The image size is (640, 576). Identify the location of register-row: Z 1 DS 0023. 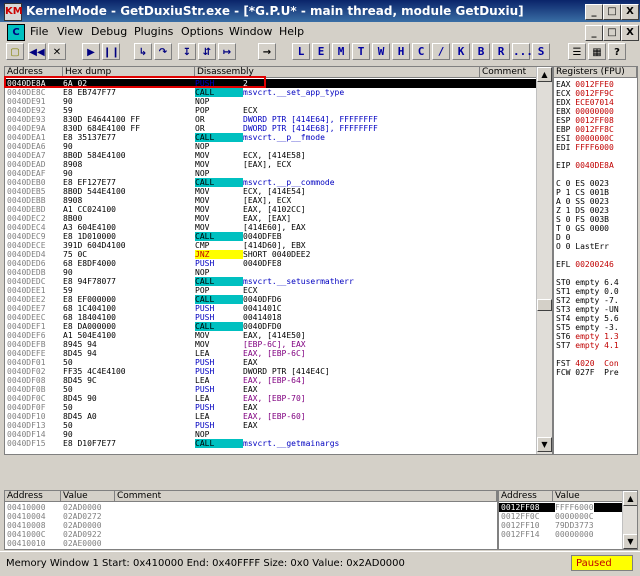
(582, 210).